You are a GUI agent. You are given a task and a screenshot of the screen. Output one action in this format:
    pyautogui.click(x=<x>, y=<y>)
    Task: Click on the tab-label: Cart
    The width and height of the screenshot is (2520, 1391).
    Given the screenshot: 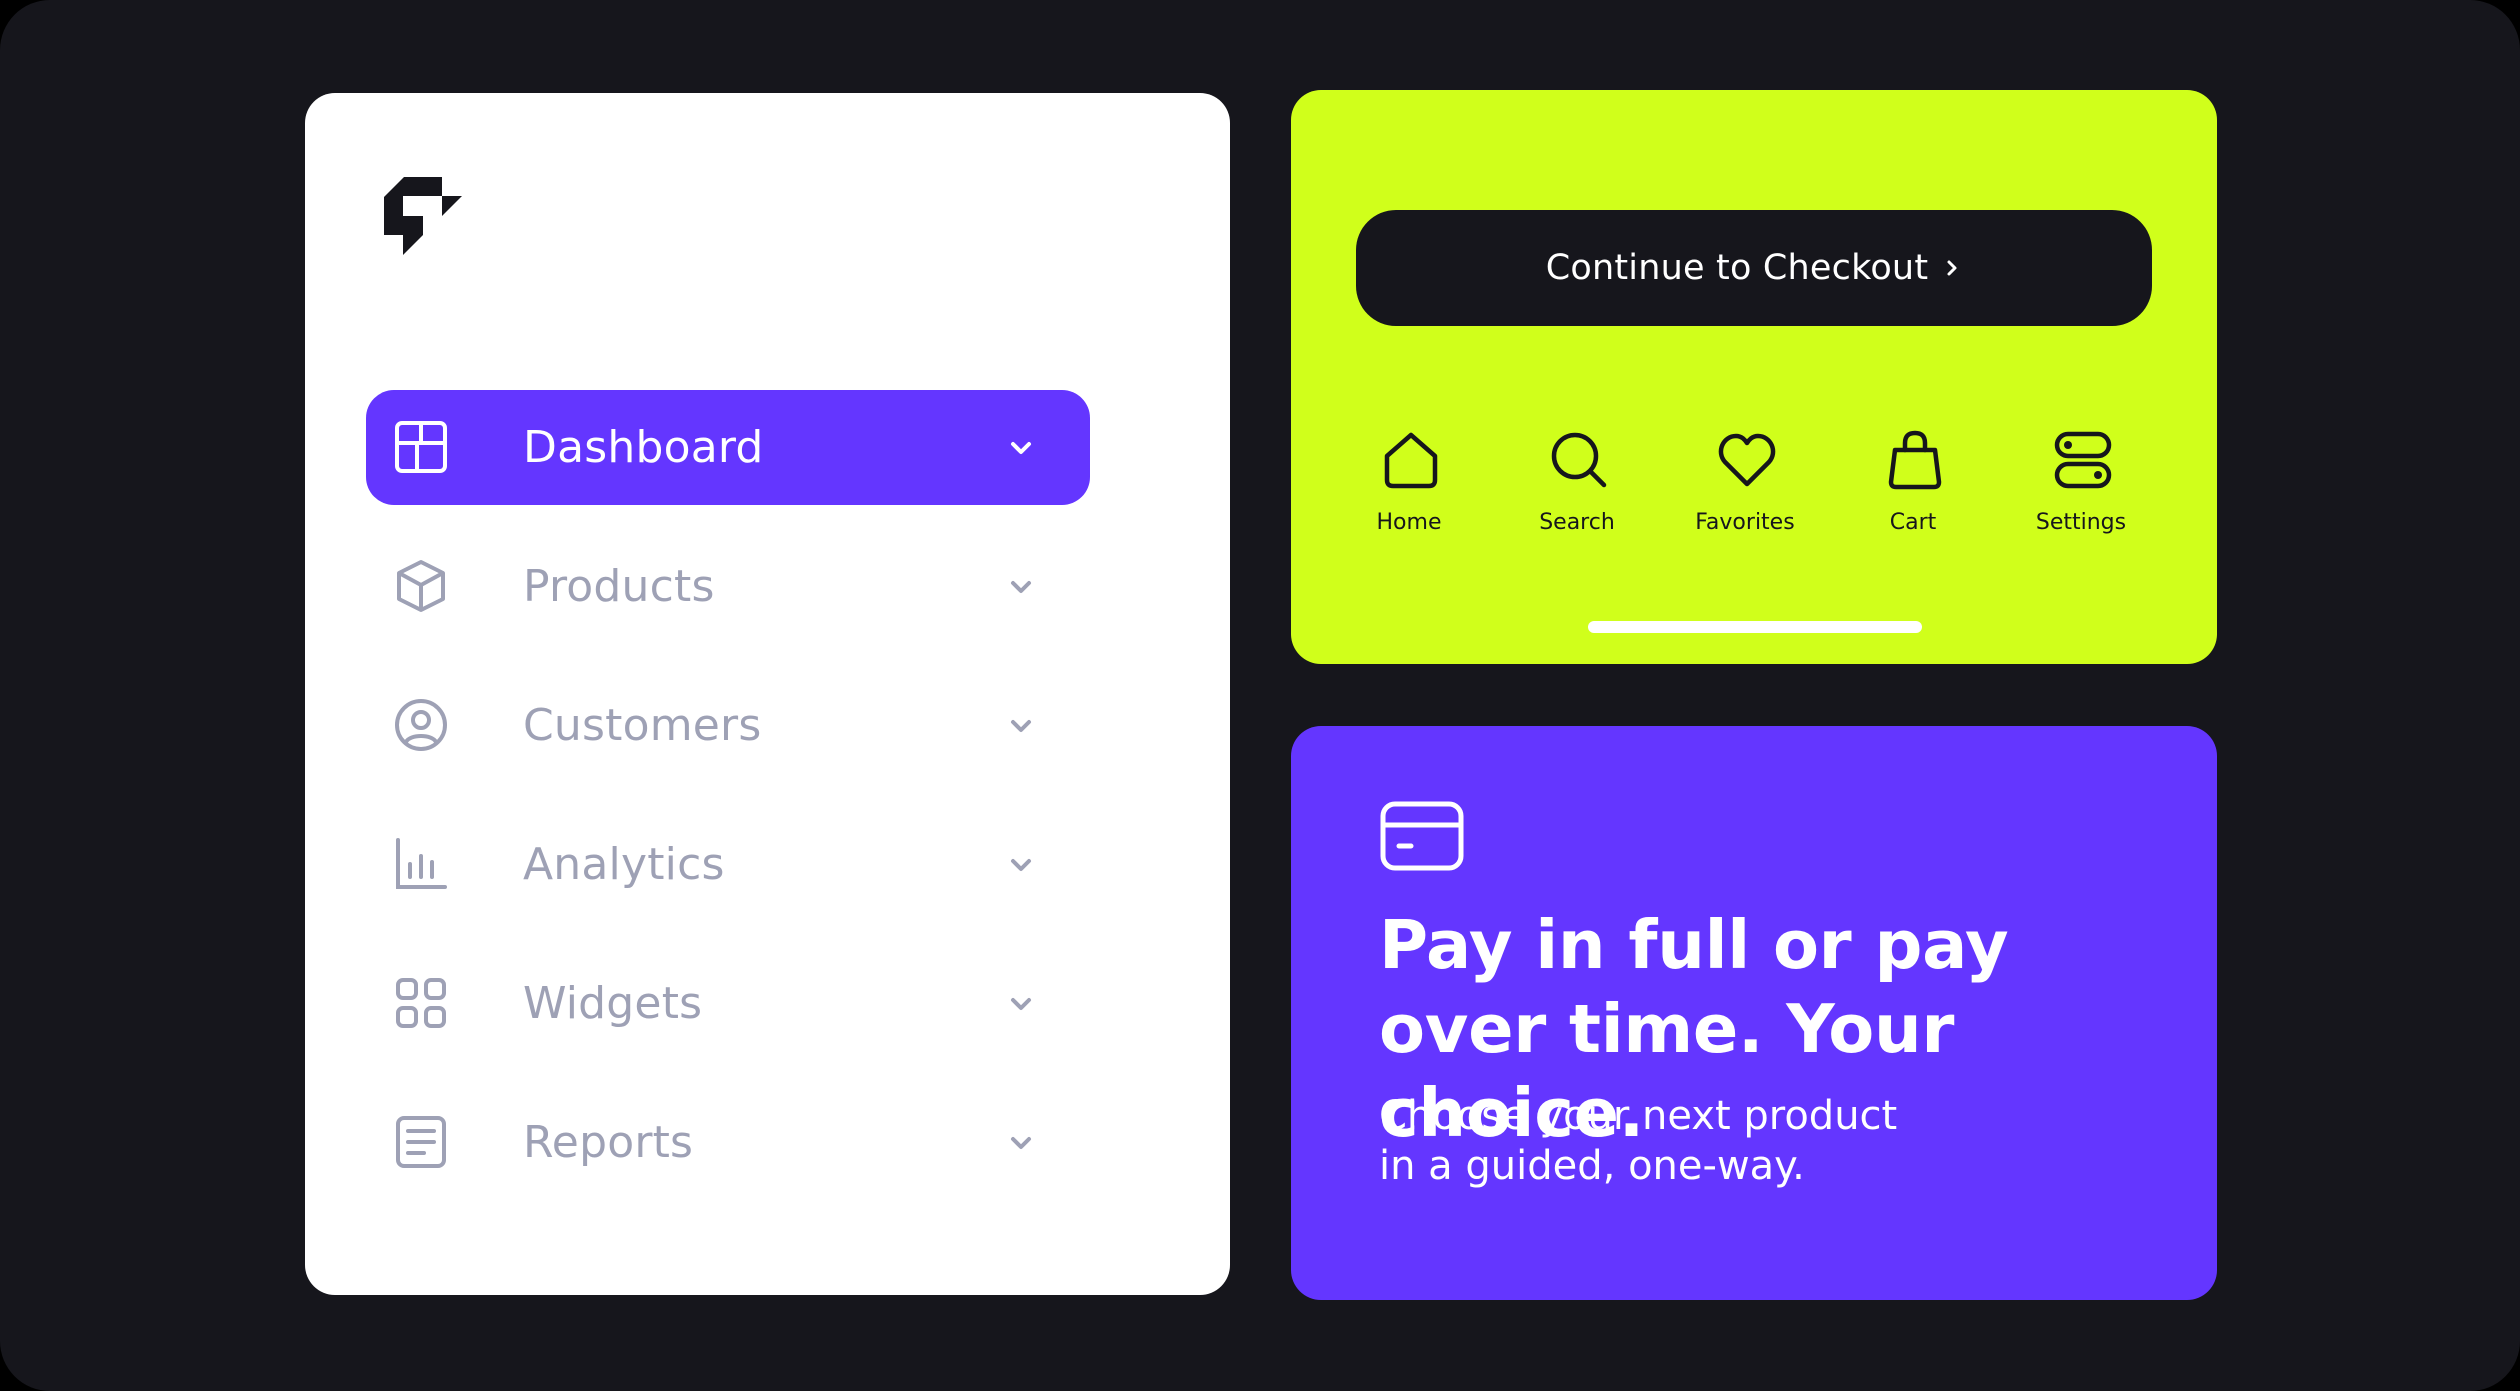 What is the action you would take?
    pyautogui.click(x=1913, y=522)
    